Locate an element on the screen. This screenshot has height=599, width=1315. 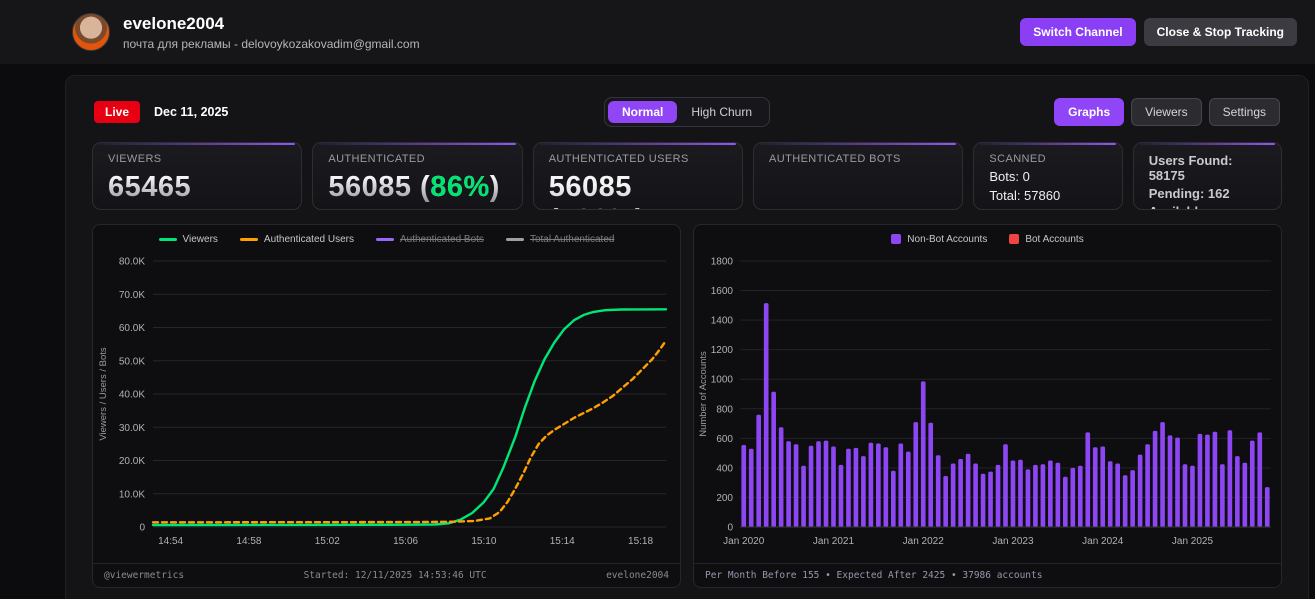
legend-item-bot-accounts: Bot Accounts is located at coordinates (1046, 239).